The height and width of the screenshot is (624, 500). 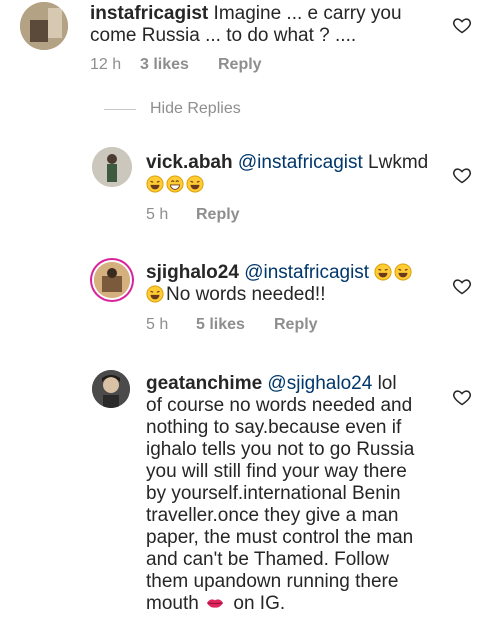 I want to click on hide-replies-label: Hide Replies, so click(x=195, y=108).